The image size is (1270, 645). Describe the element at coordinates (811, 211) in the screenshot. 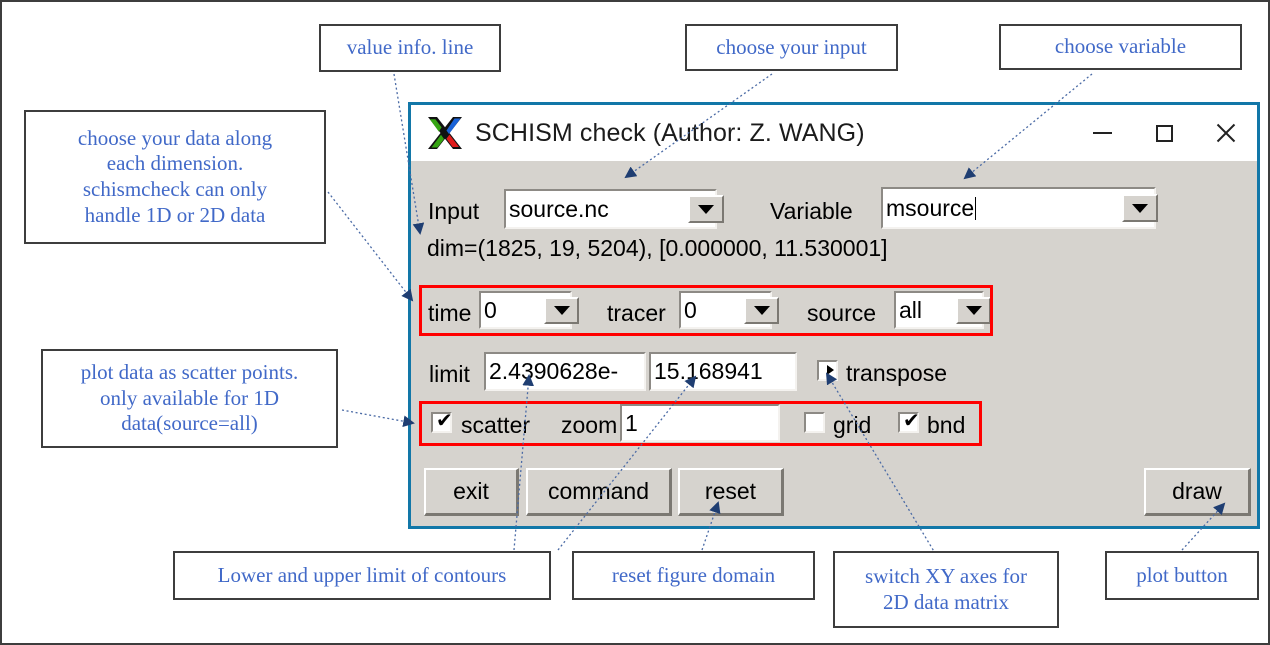

I see `variable-label: Variable` at that location.